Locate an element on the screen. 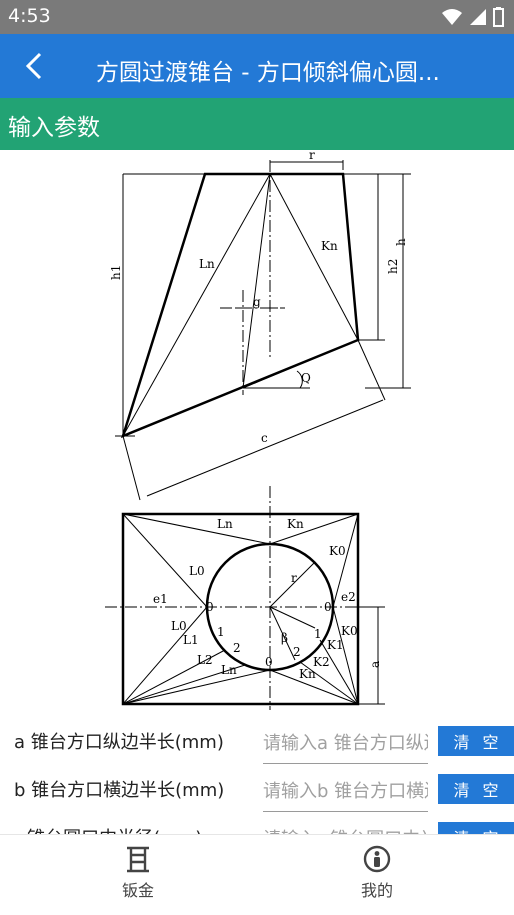 This screenshot has width=514, height=915. label-k1: K1 is located at coordinates (335, 645).